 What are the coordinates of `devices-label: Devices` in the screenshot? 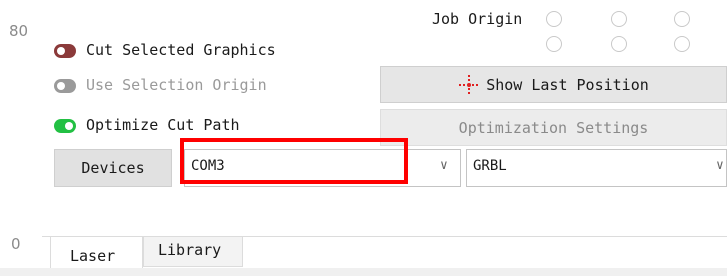 It's located at (113, 168).